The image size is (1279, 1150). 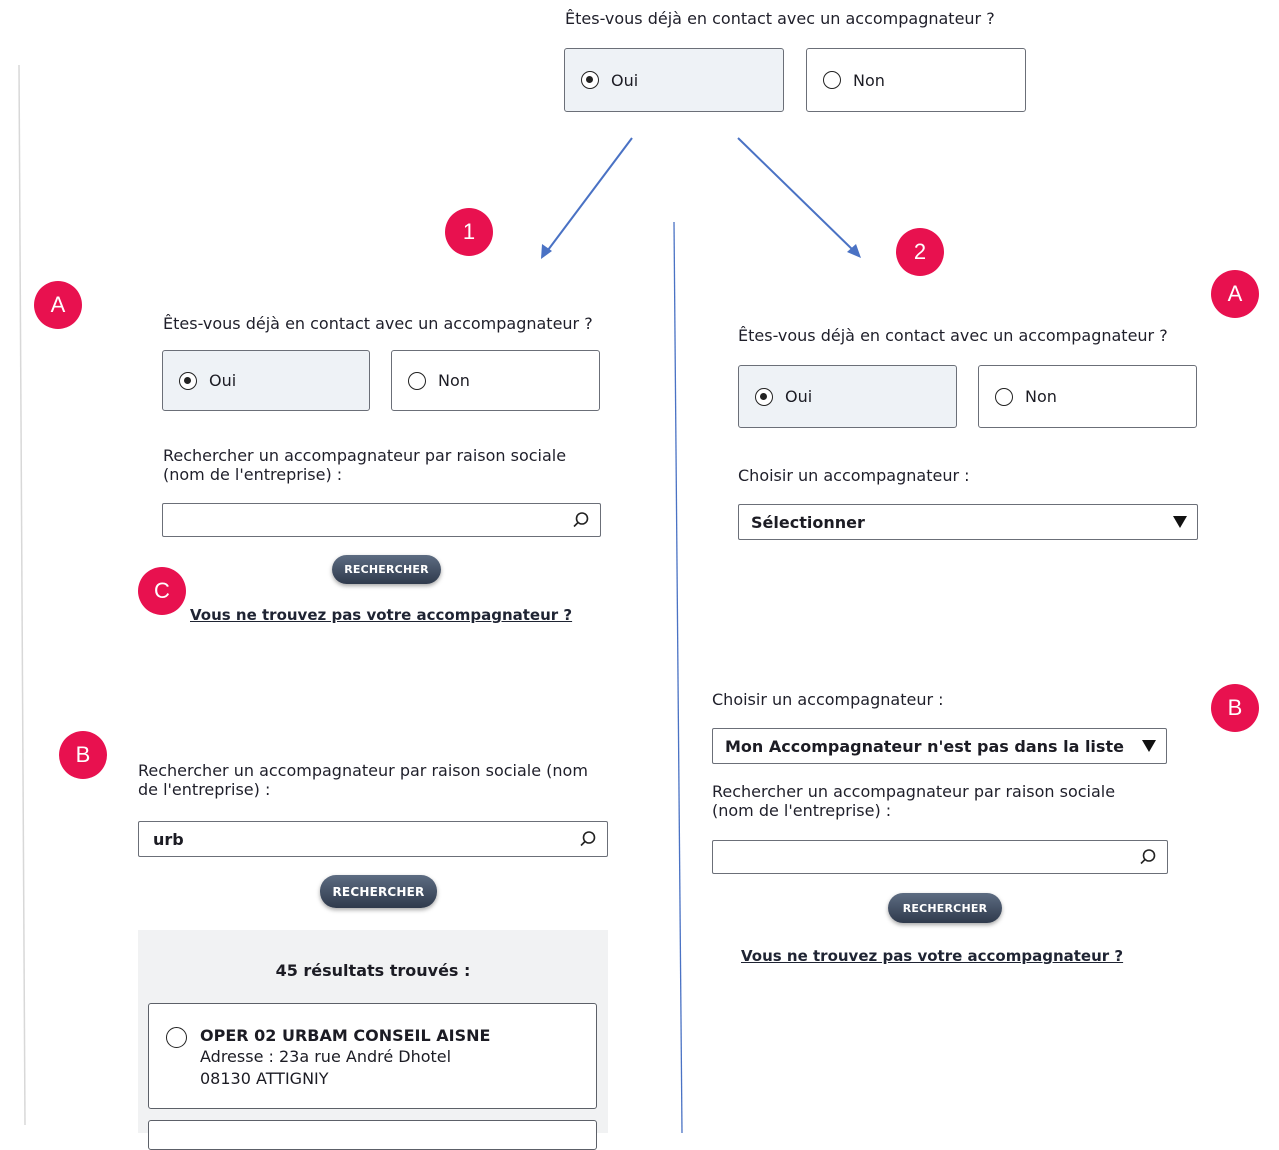 I want to click on result-card-partial, so click(x=372, y=1135).